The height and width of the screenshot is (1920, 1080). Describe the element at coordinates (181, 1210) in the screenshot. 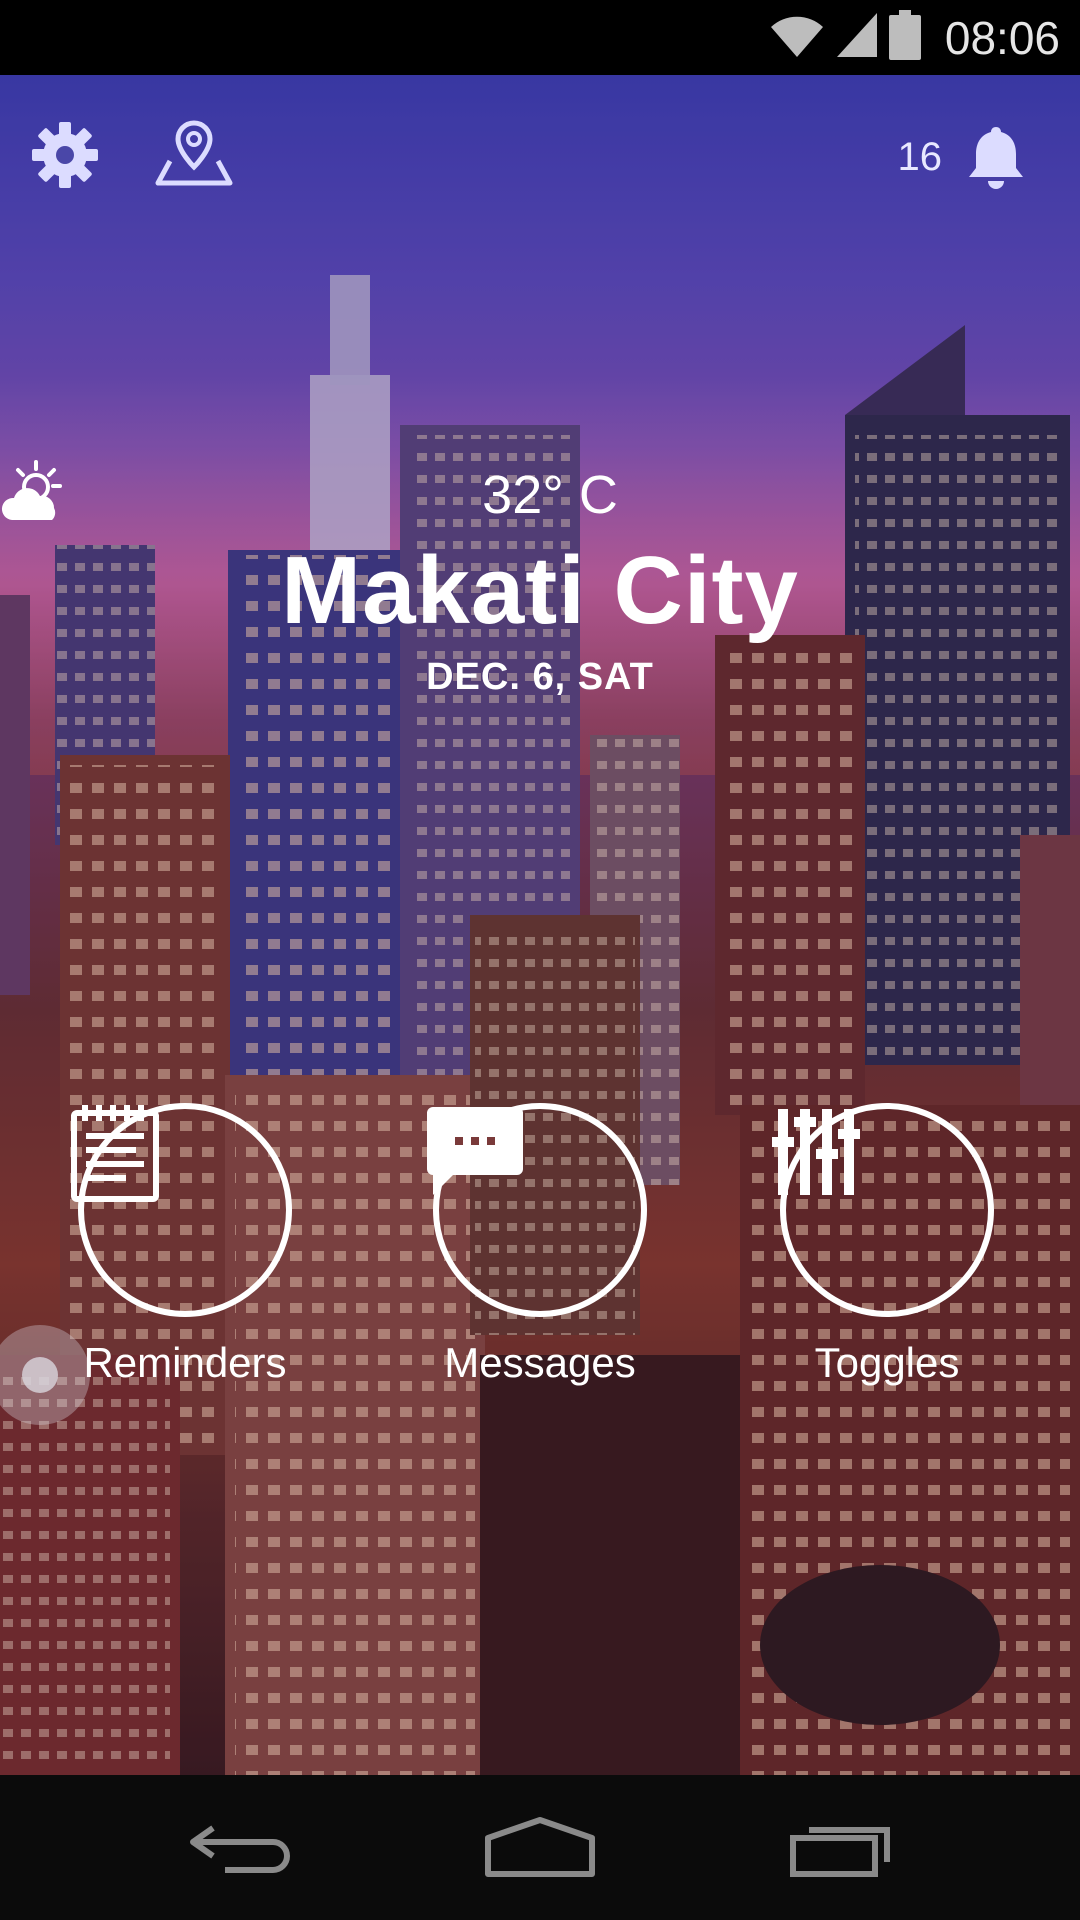

I see `reminders-ring` at that location.